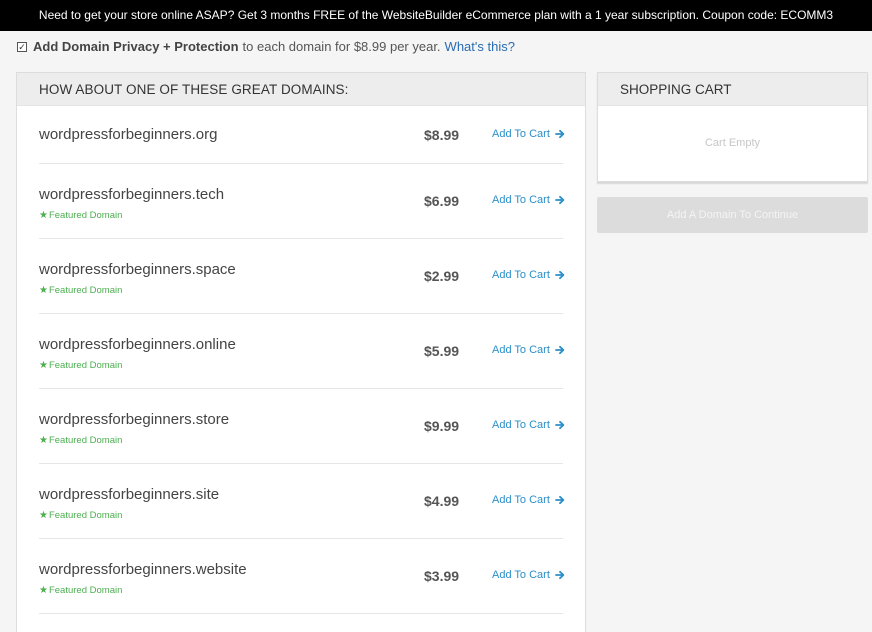  Describe the element at coordinates (128, 134) in the screenshot. I see `domain-name: wordpressforbeginners.org` at that location.